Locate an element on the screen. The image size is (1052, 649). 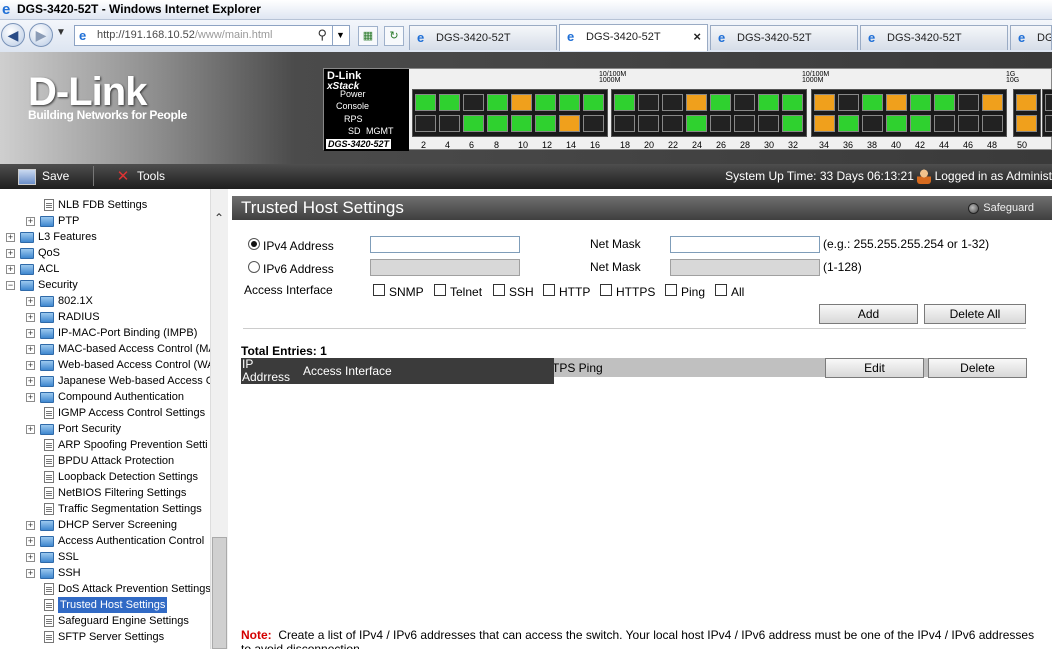
delete-button: Delete is located at coordinates (977, 368).